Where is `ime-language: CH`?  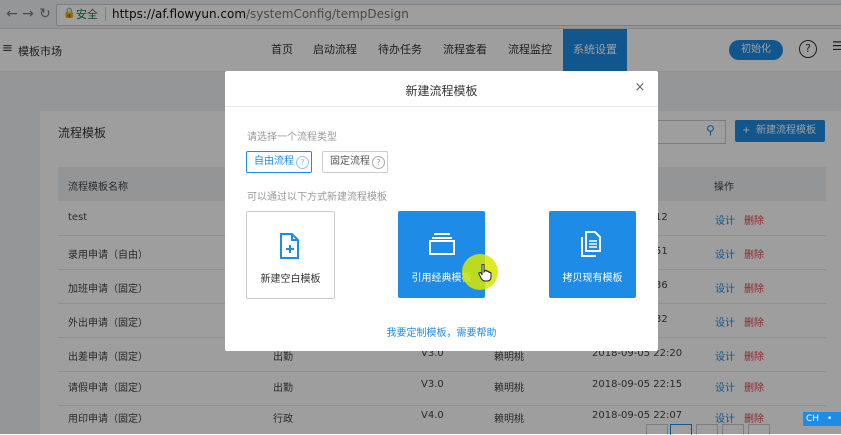 ime-language: CH is located at coordinates (813, 419).